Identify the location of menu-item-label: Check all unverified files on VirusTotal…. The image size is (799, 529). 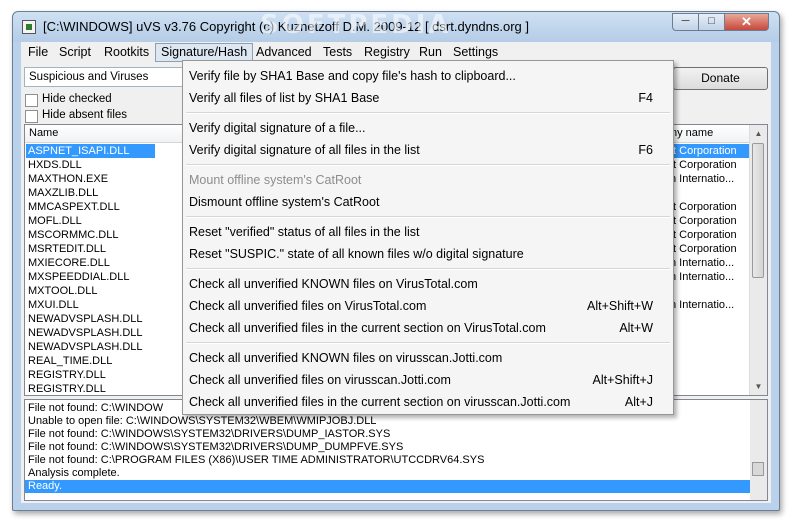
(308, 306).